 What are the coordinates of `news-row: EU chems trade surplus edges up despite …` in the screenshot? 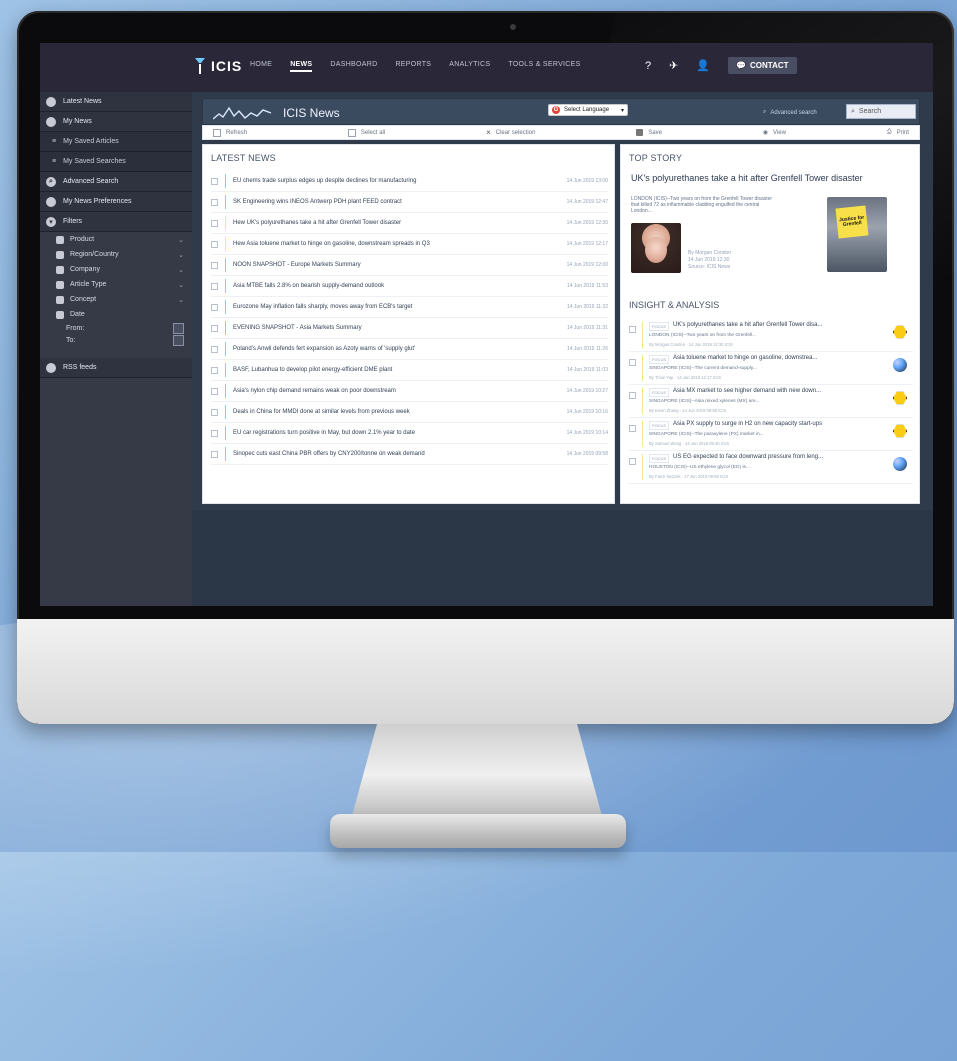 It's located at (409, 181).